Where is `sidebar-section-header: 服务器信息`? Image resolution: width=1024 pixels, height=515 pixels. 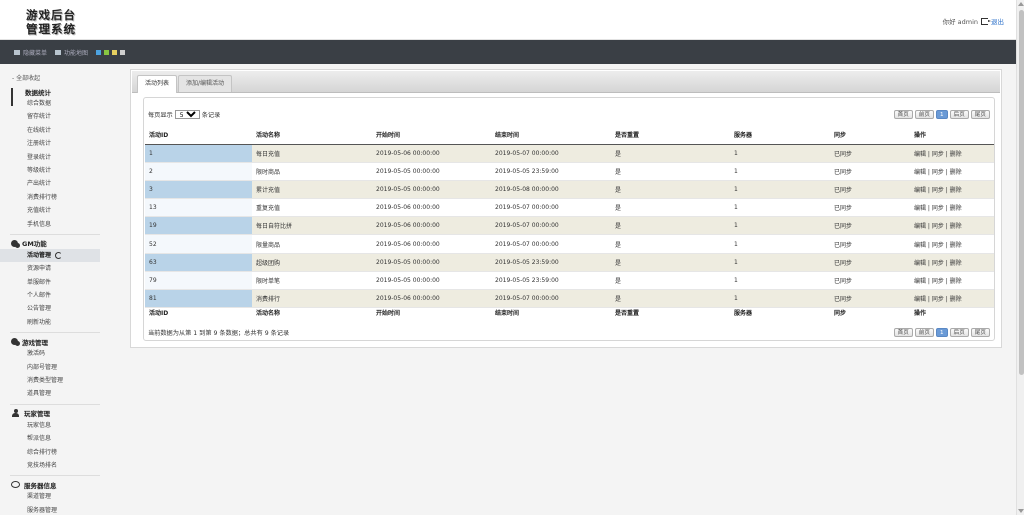 sidebar-section-header: 服务器信息 is located at coordinates (50, 484).